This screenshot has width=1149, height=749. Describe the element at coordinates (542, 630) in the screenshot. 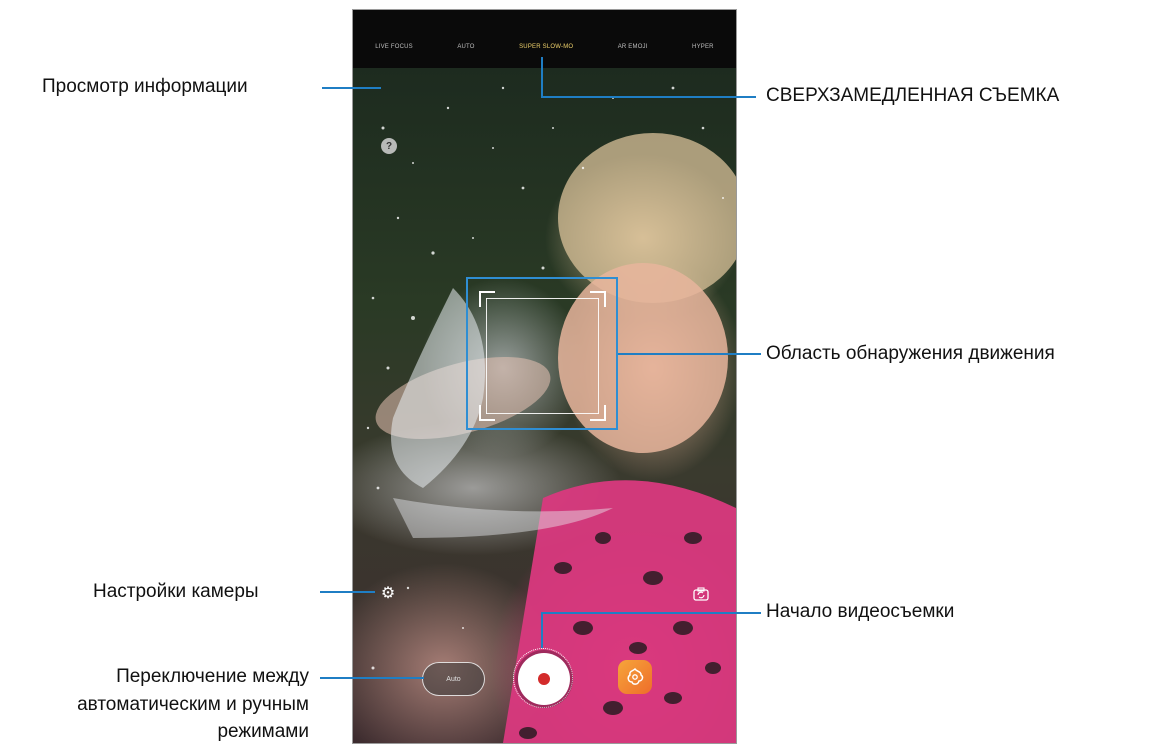

I see `leader-line-record-vertical` at that location.